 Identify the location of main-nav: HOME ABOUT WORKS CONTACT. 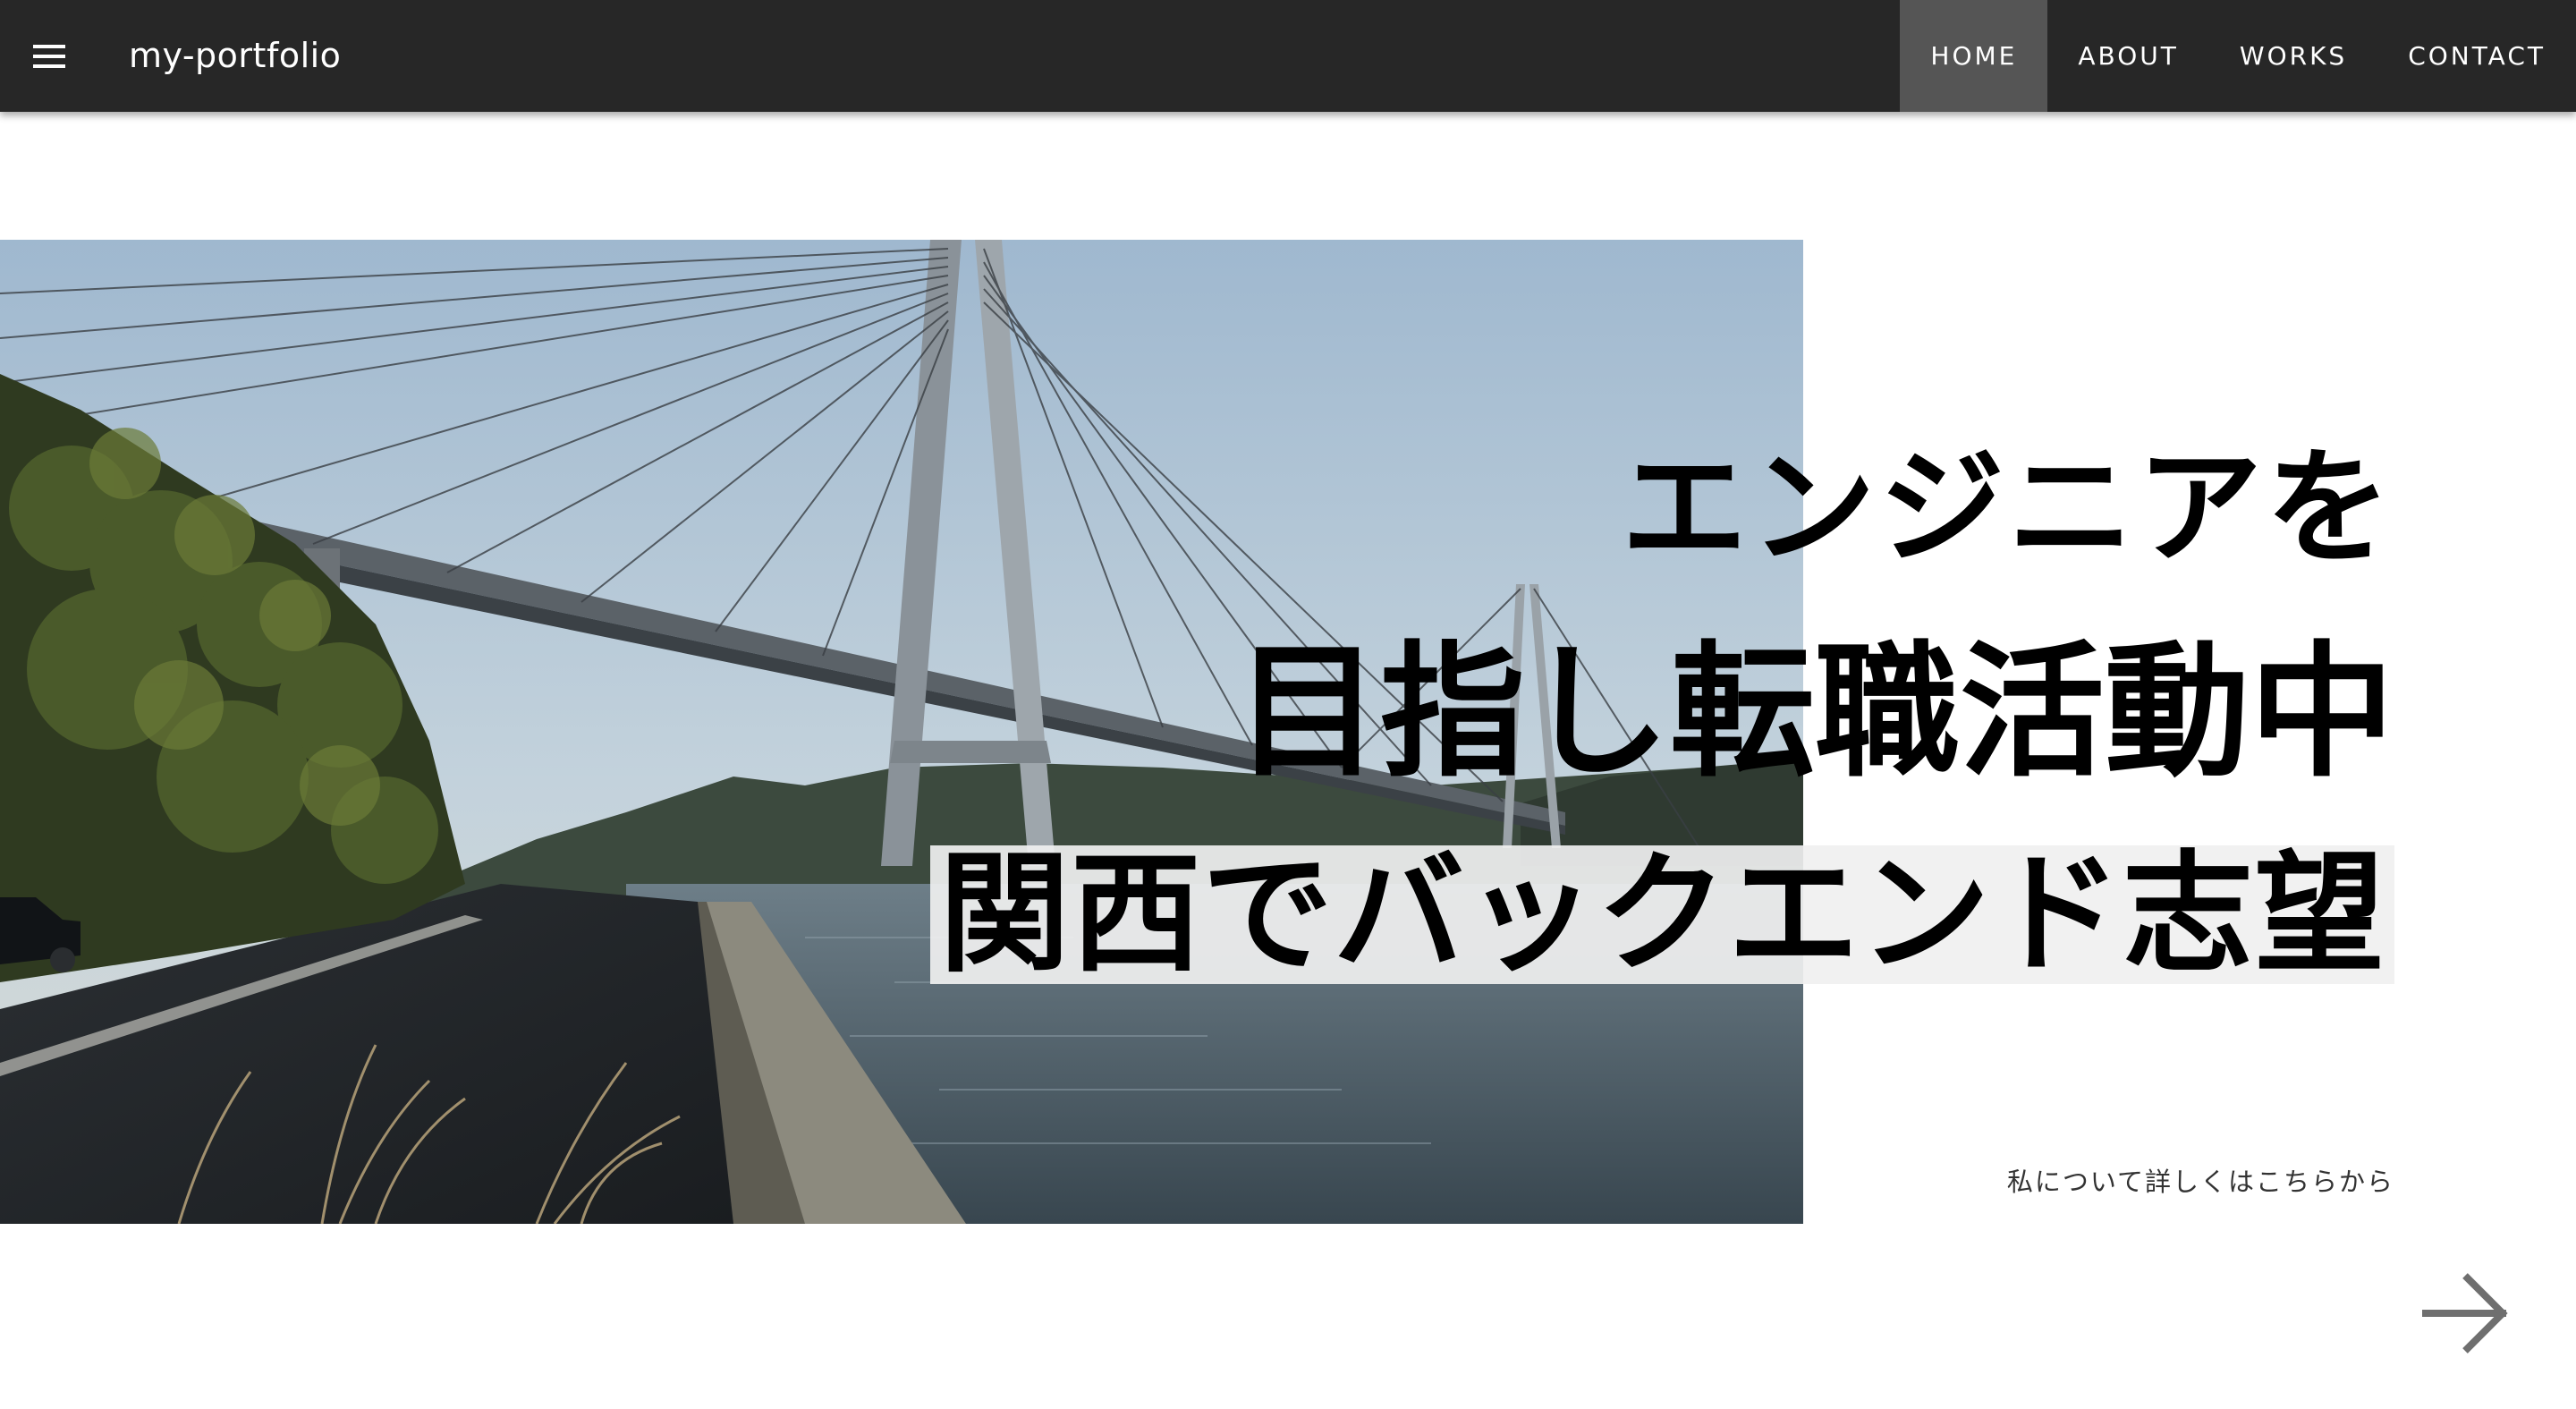
(2238, 56).